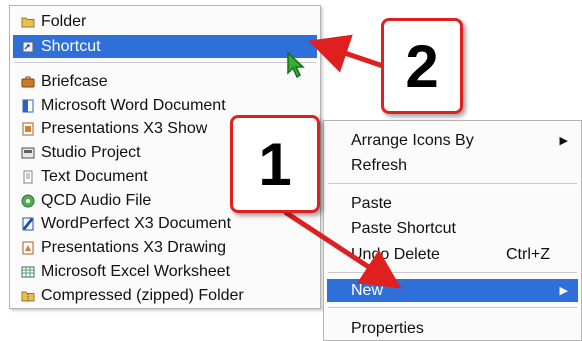 This screenshot has width=582, height=341. I want to click on callout-2-arrow, so click(346, 53).